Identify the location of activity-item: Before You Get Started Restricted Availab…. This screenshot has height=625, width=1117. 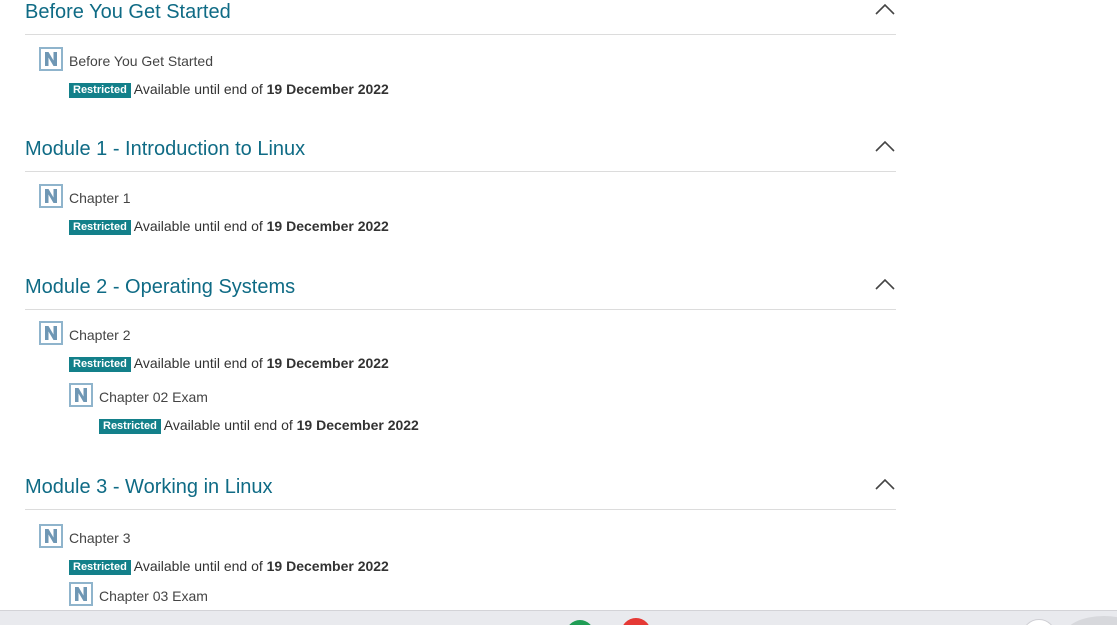
(460, 79).